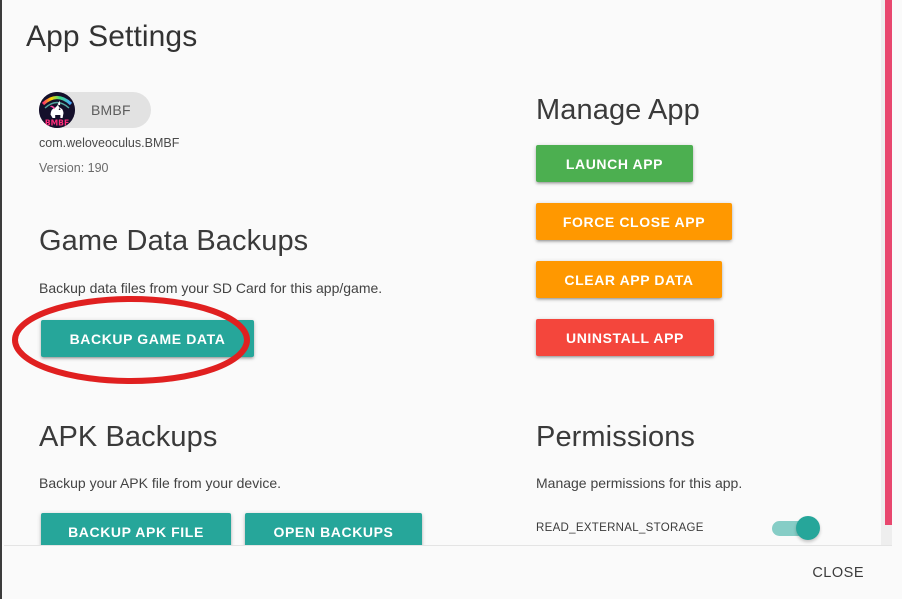 The height and width of the screenshot is (599, 902). What do you see at coordinates (57, 122) in the screenshot?
I see `svg-text: BMBF` at bounding box center [57, 122].